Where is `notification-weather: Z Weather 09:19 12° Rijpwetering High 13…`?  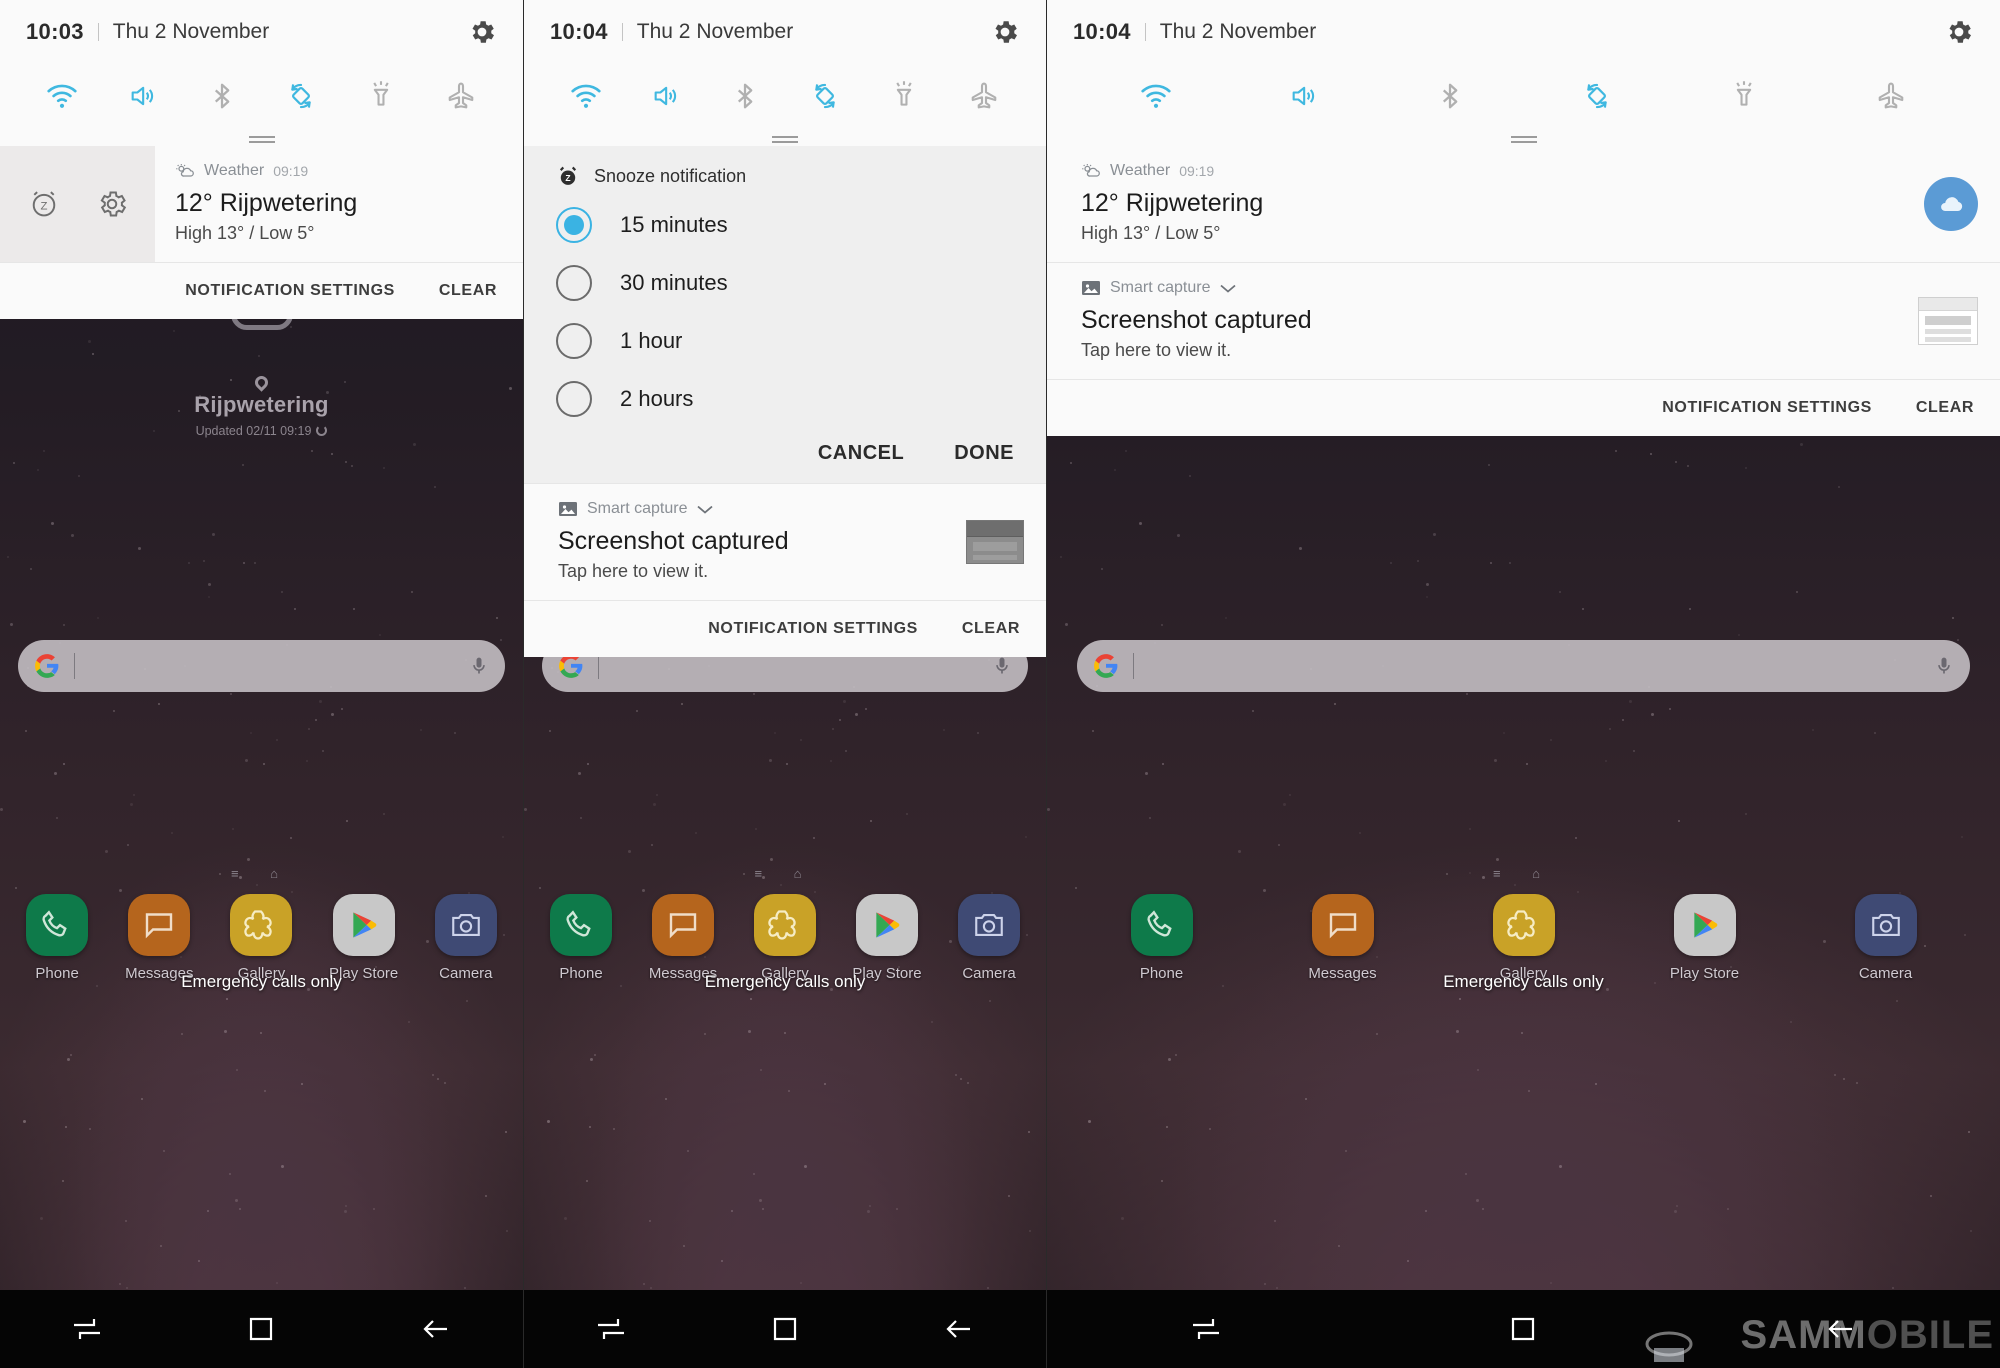 notification-weather: Z Weather 09:19 12° Rijpwetering High 13… is located at coordinates (261, 204).